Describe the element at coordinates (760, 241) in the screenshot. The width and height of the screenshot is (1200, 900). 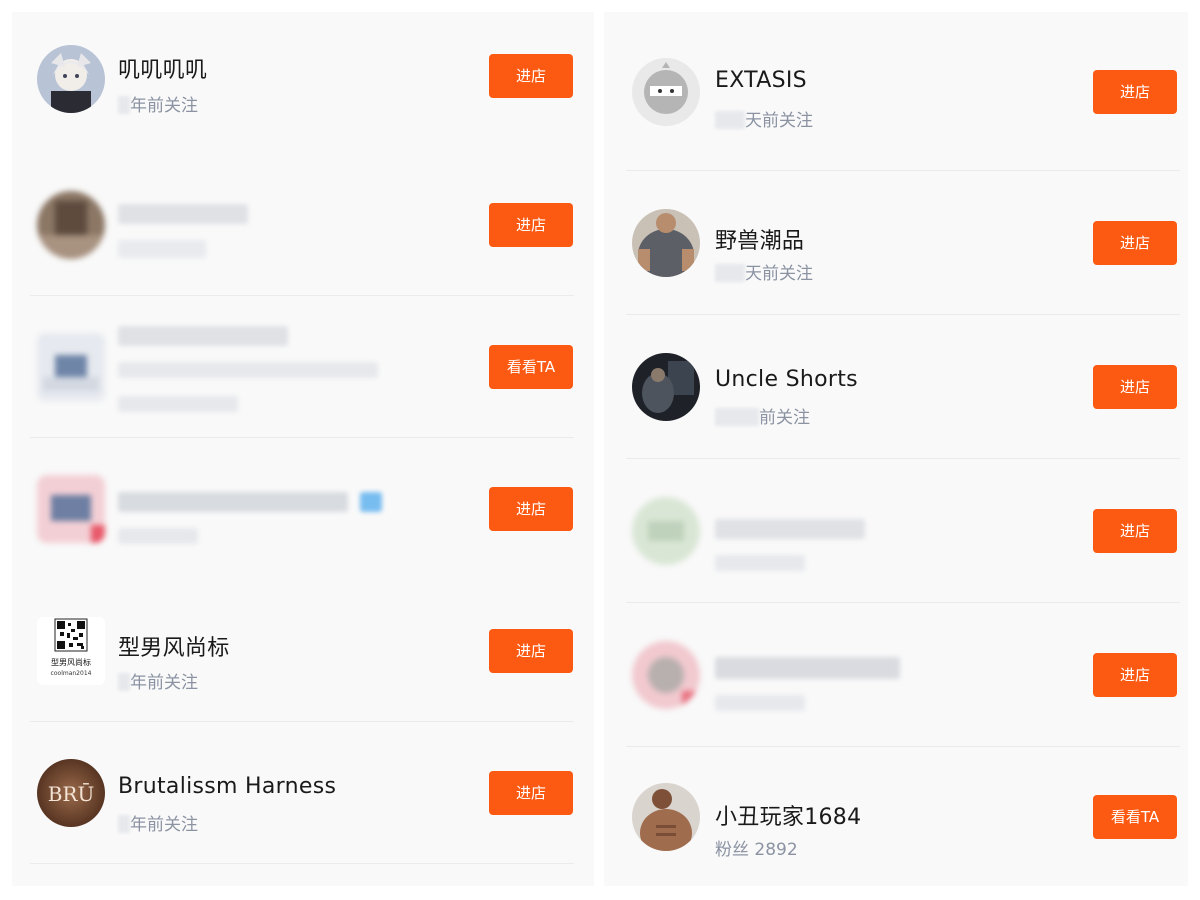
I see `shop-name: 野兽潮品` at that location.